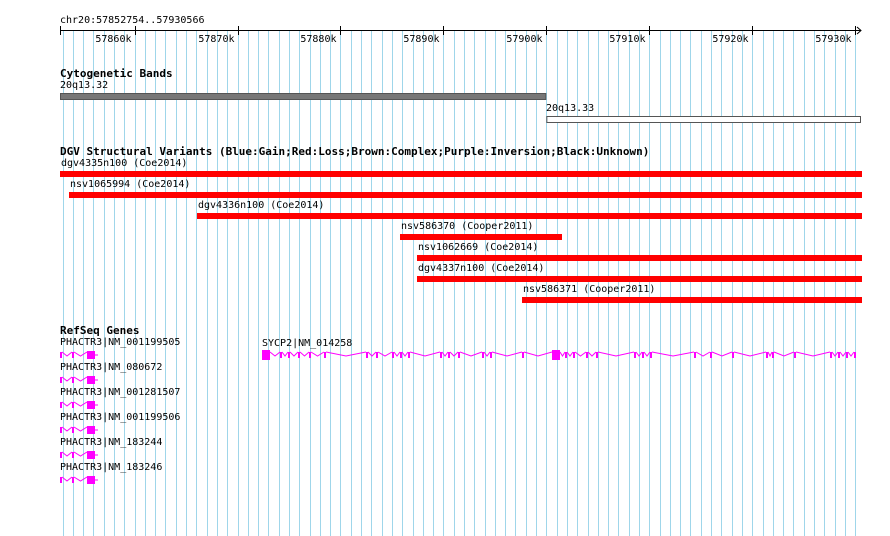 This screenshot has width=890, height=536. What do you see at coordinates (478, 247) in the screenshot?
I see `variant-label: nsv1062669 (Coe2014)` at bounding box center [478, 247].